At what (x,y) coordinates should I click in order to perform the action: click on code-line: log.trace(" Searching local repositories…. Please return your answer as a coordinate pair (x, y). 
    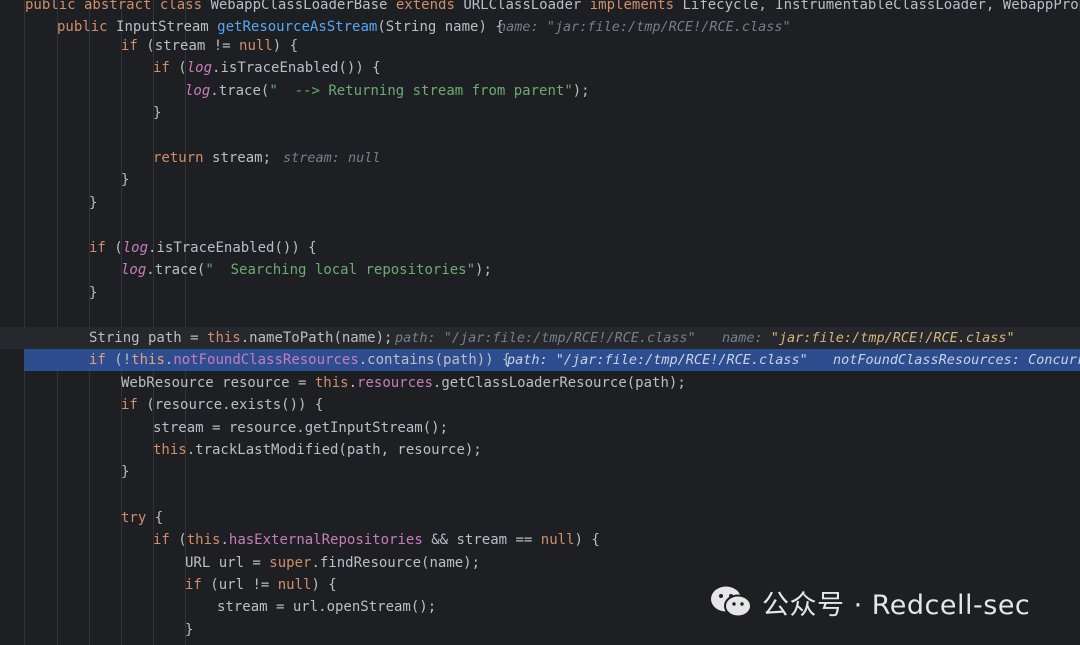
    Looking at the image, I should click on (540, 270).